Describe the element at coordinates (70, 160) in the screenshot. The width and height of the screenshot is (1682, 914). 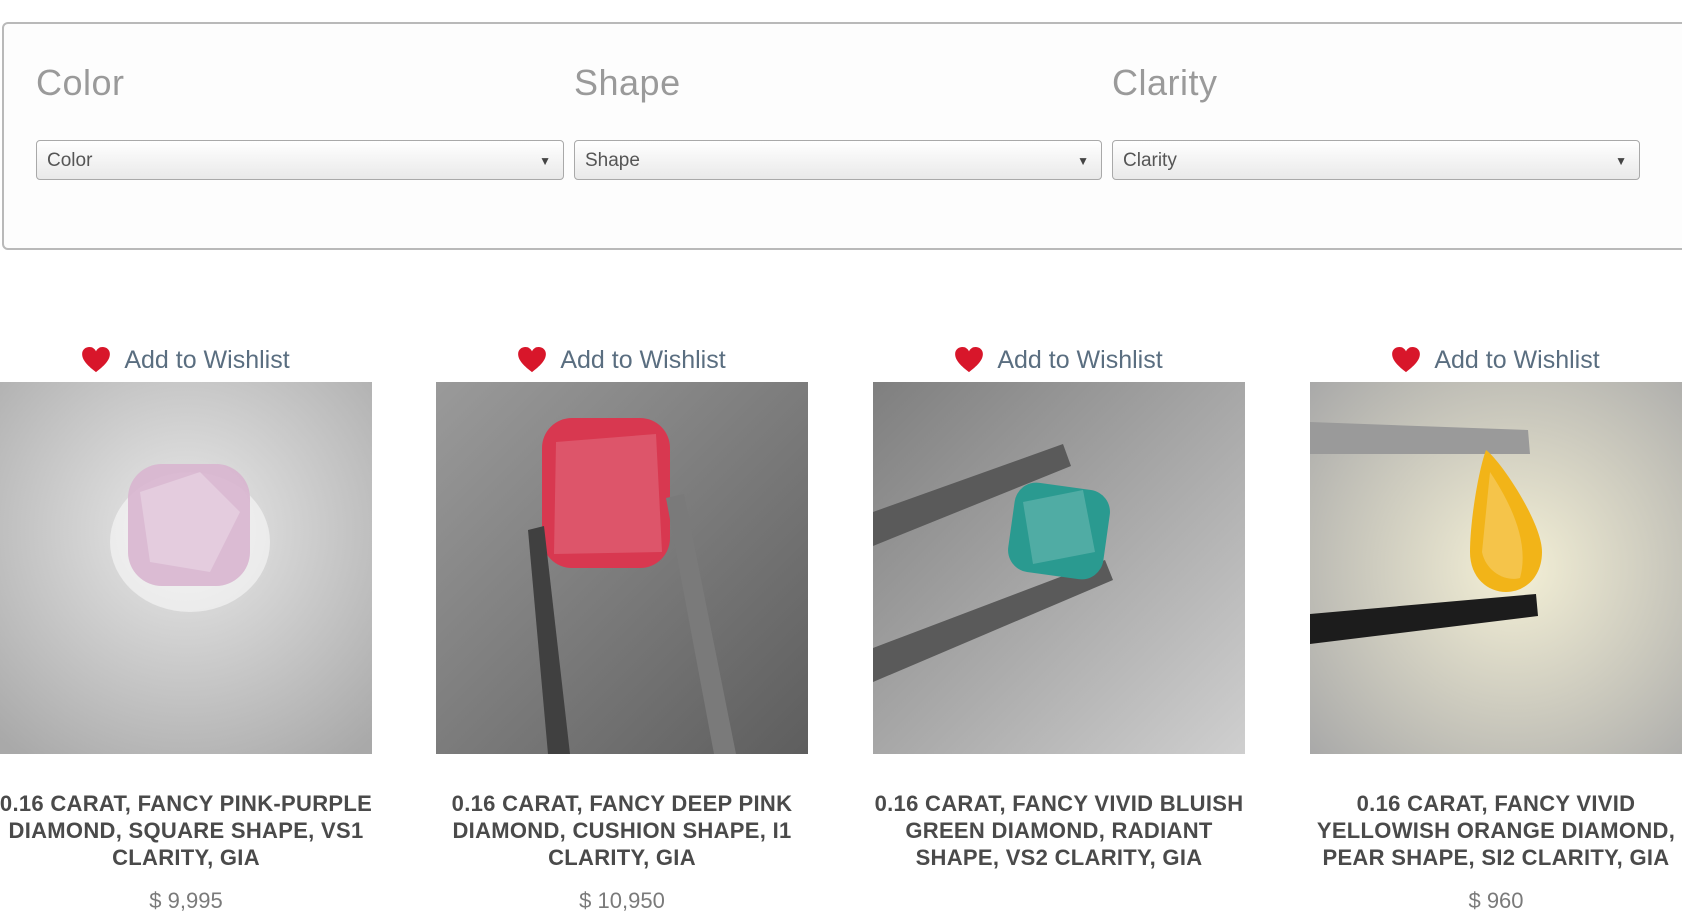
I see `color-select-value: Color` at that location.